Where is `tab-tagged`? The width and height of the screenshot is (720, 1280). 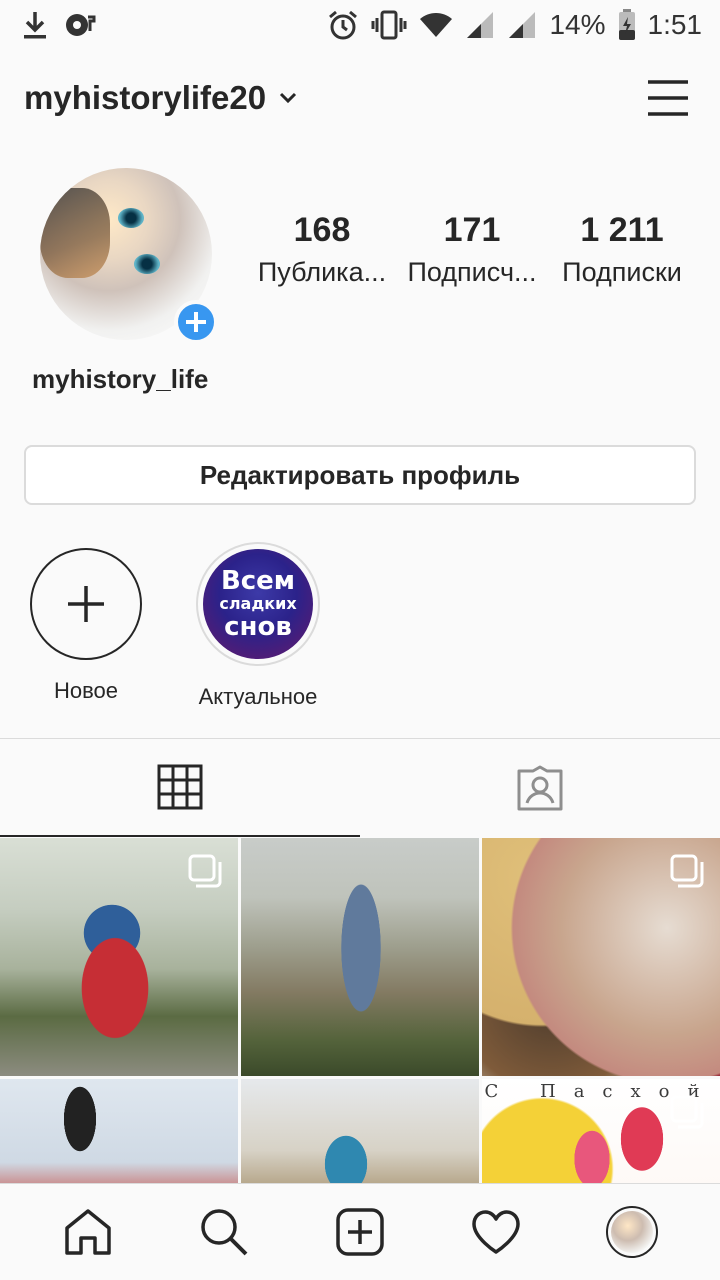
tab-tagged is located at coordinates (540, 788).